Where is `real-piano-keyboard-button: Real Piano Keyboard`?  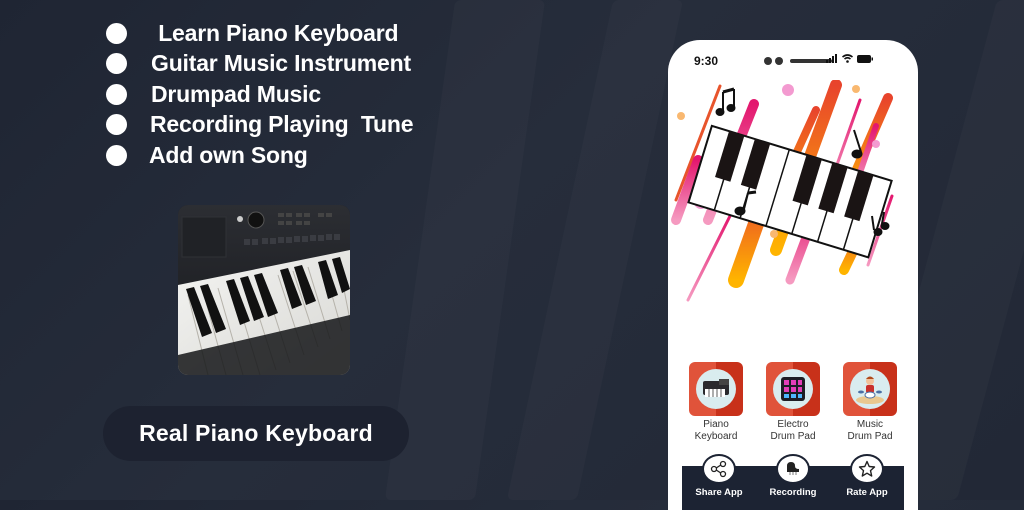
real-piano-keyboard-button: Real Piano Keyboard is located at coordinates (256, 433).